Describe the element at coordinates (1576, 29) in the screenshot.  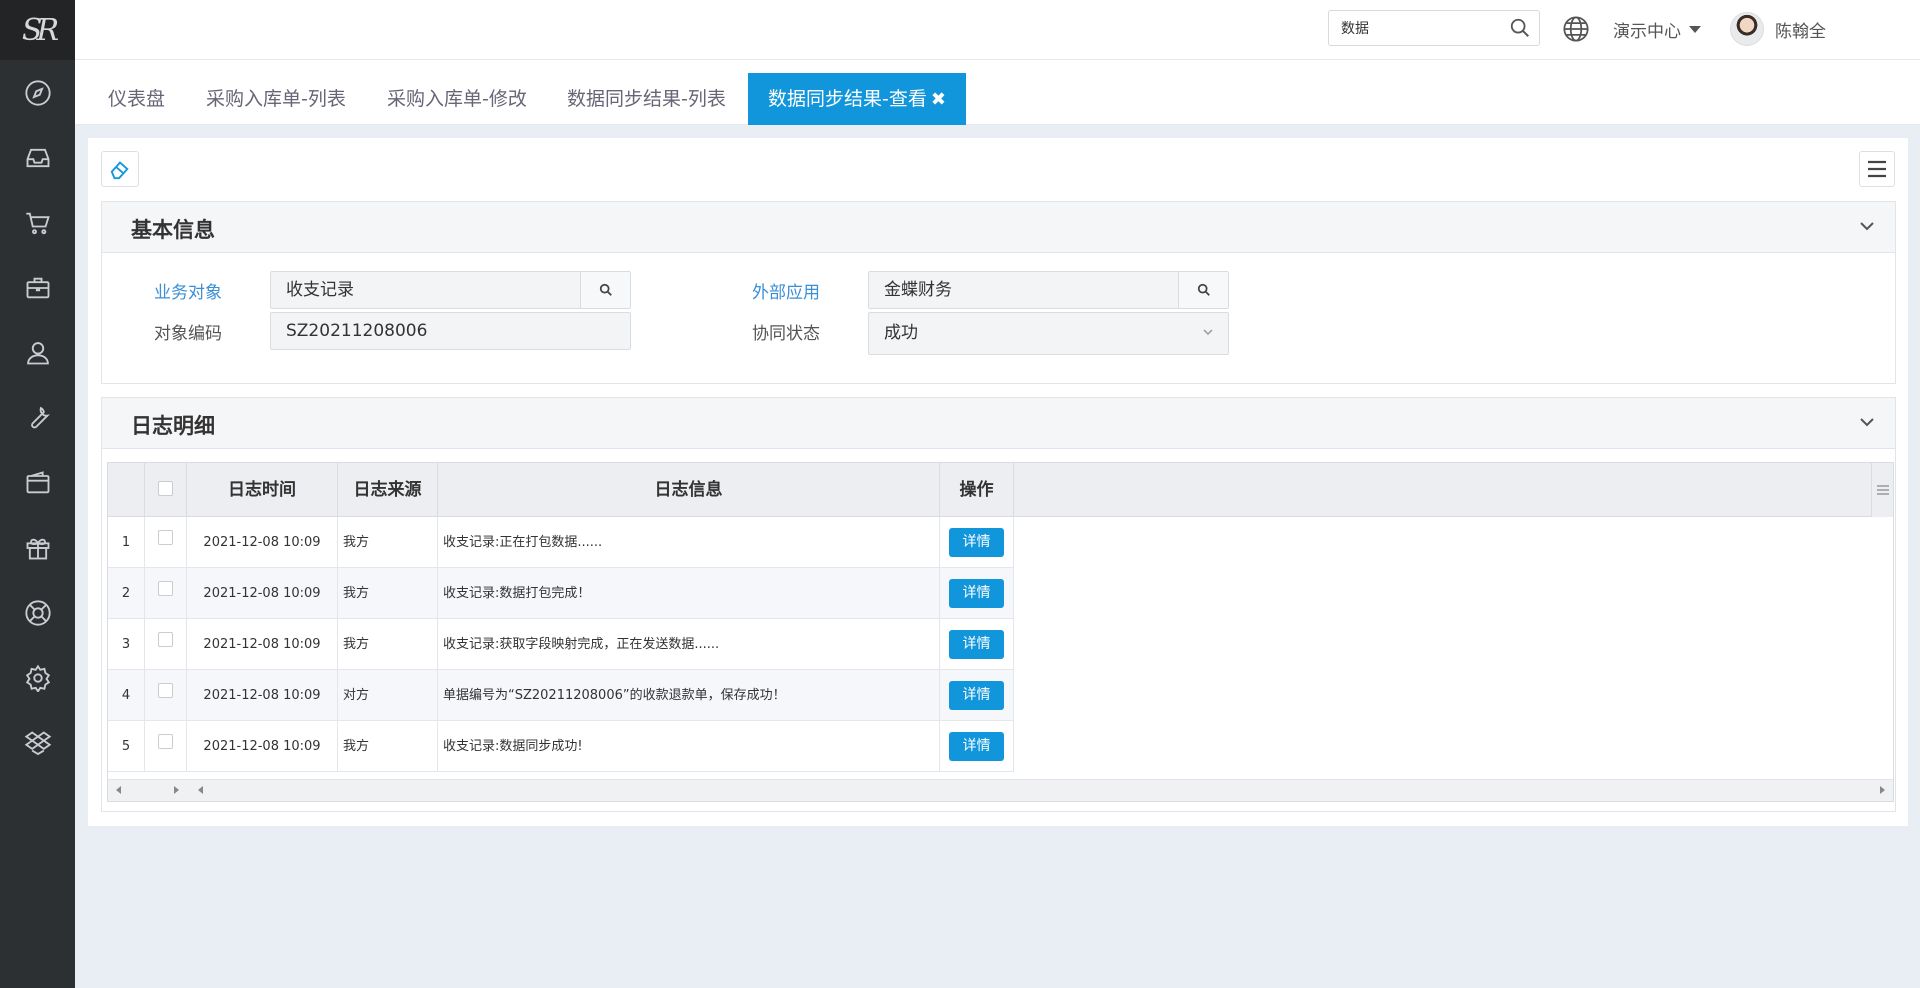
I see `globe-icon` at that location.